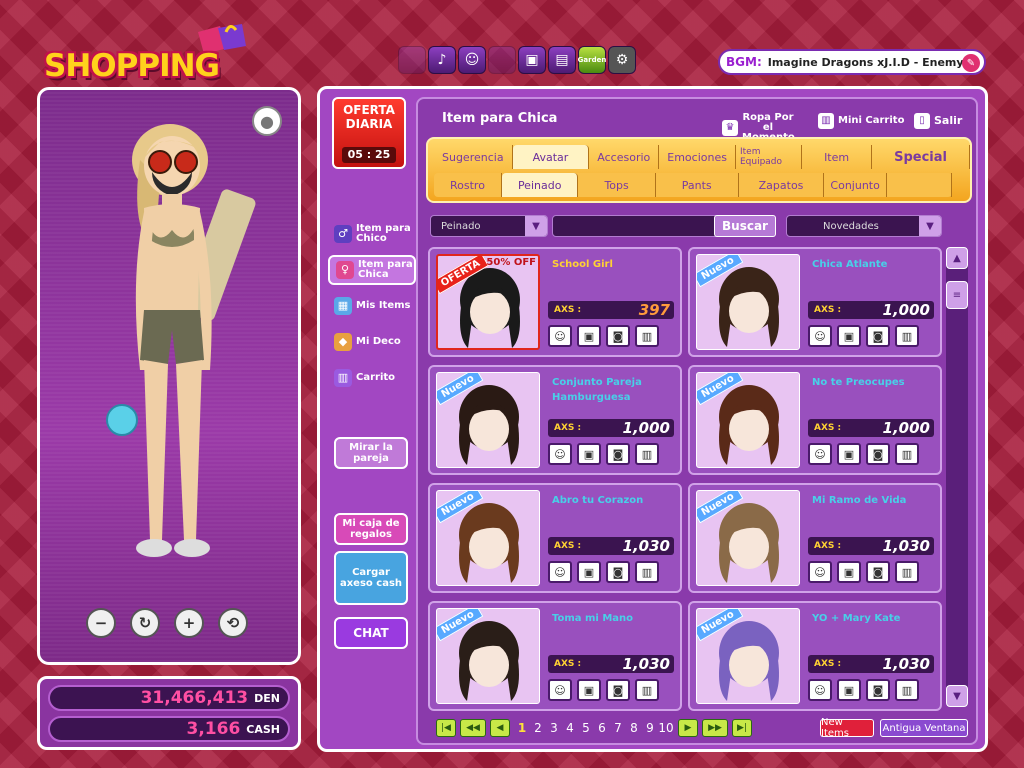 The image size is (1024, 768). Describe the element at coordinates (697, 185) in the screenshot. I see `tab-pants: Pants` at that location.